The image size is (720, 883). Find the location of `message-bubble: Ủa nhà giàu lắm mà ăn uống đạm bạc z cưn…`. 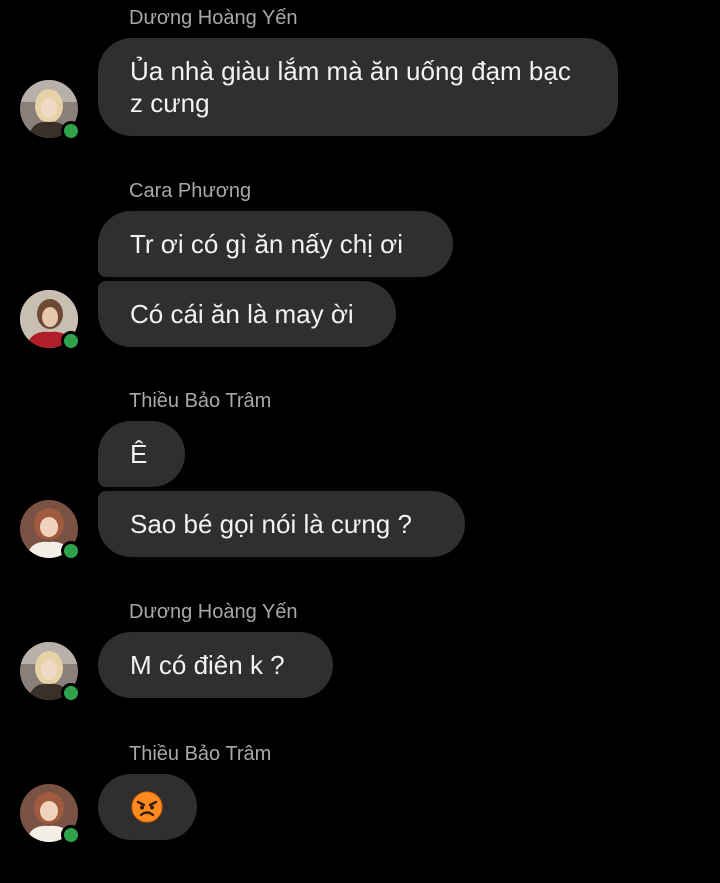

message-bubble: Ủa nhà giàu lắm mà ăn uống đạm bạc z cưn… is located at coordinates (358, 87).